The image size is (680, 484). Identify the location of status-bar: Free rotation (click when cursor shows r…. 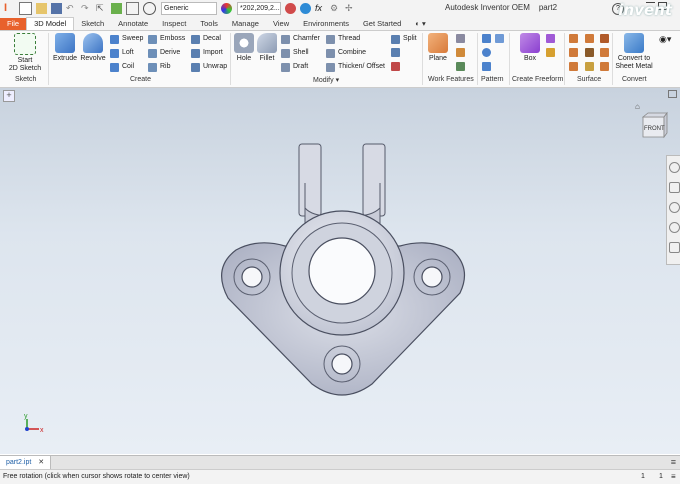
(340, 476).